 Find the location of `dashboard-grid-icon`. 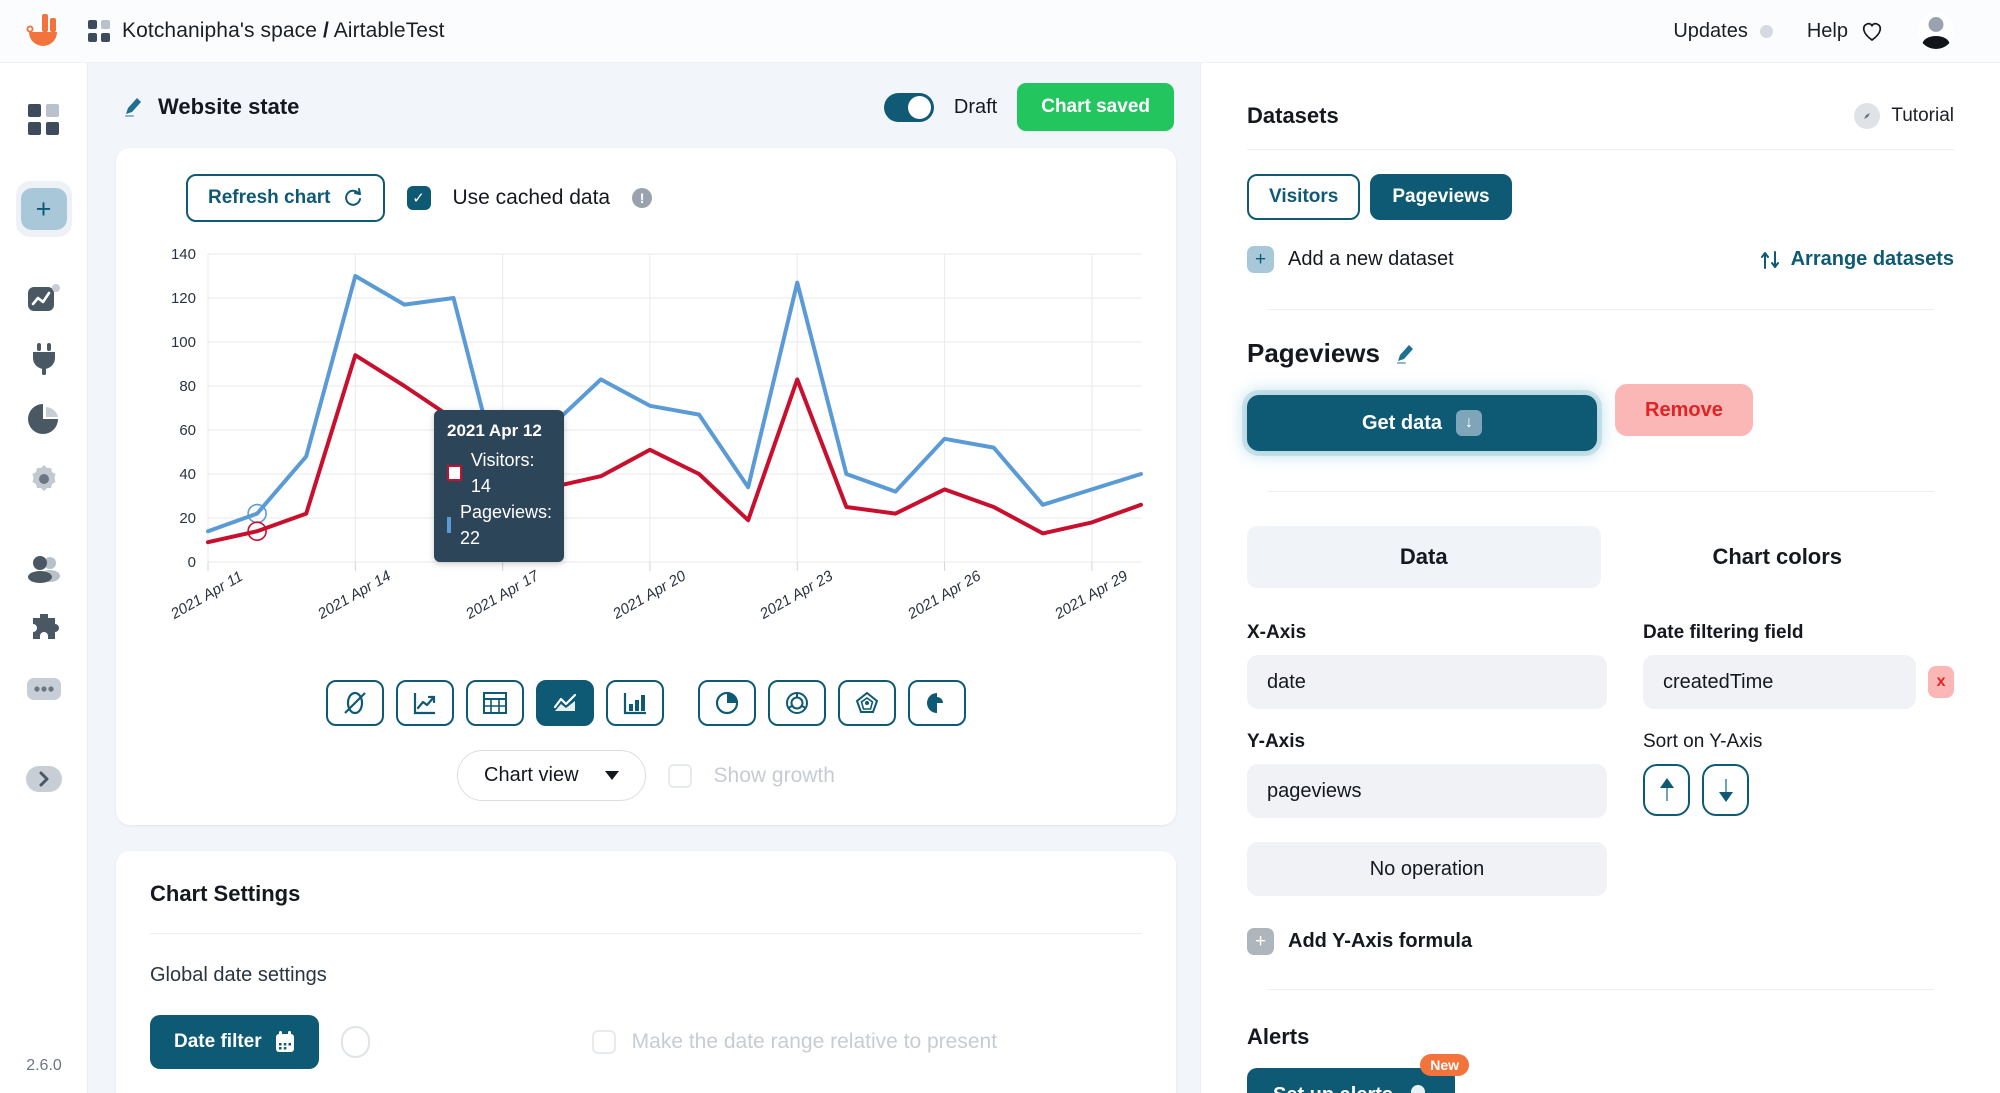

dashboard-grid-icon is located at coordinates (43, 119).